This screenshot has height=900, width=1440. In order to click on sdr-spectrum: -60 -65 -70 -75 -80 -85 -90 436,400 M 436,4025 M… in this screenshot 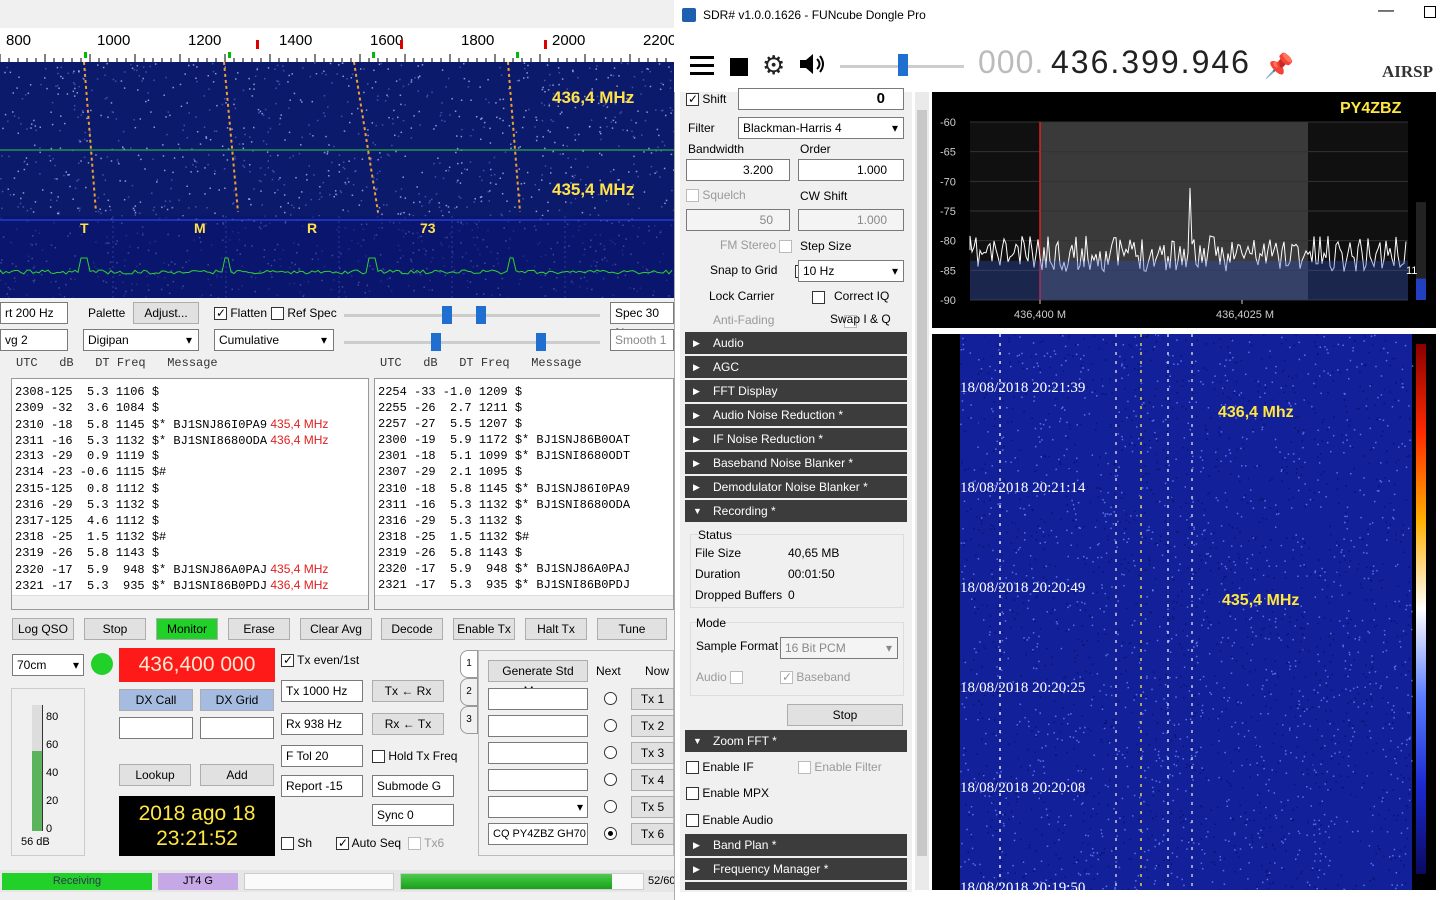, I will do `click(1184, 210)`.